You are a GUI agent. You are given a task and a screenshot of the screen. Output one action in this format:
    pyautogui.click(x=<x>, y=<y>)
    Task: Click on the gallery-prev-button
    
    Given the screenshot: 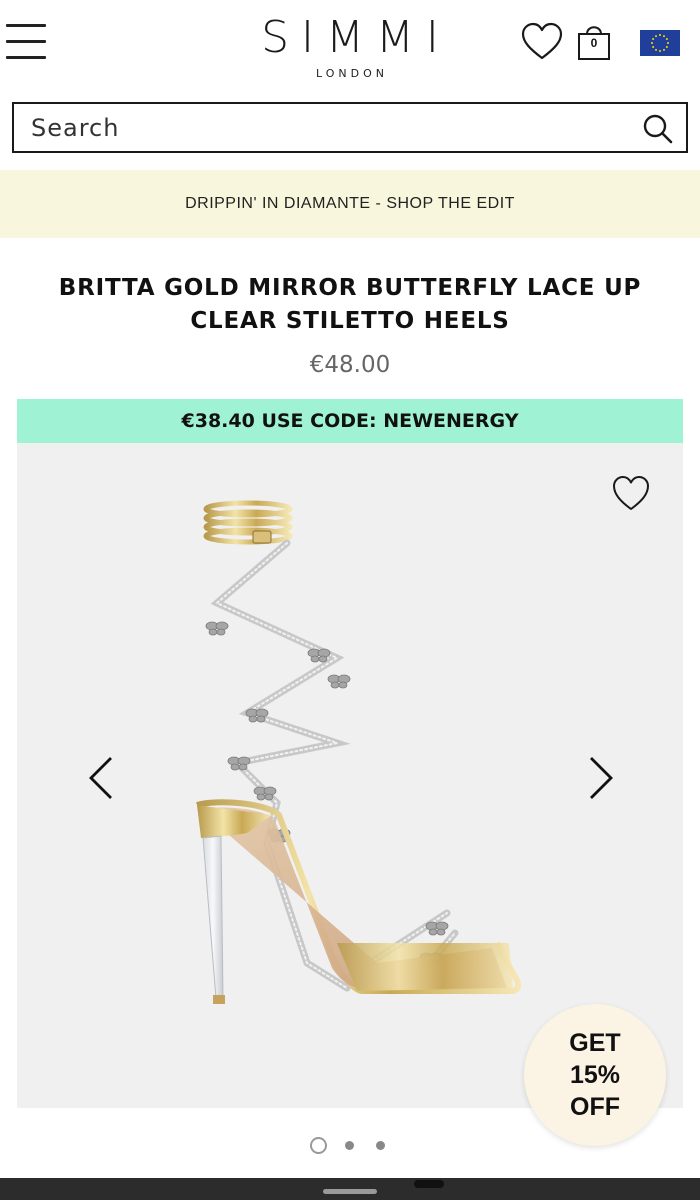 What is the action you would take?
    pyautogui.click(x=103, y=778)
    